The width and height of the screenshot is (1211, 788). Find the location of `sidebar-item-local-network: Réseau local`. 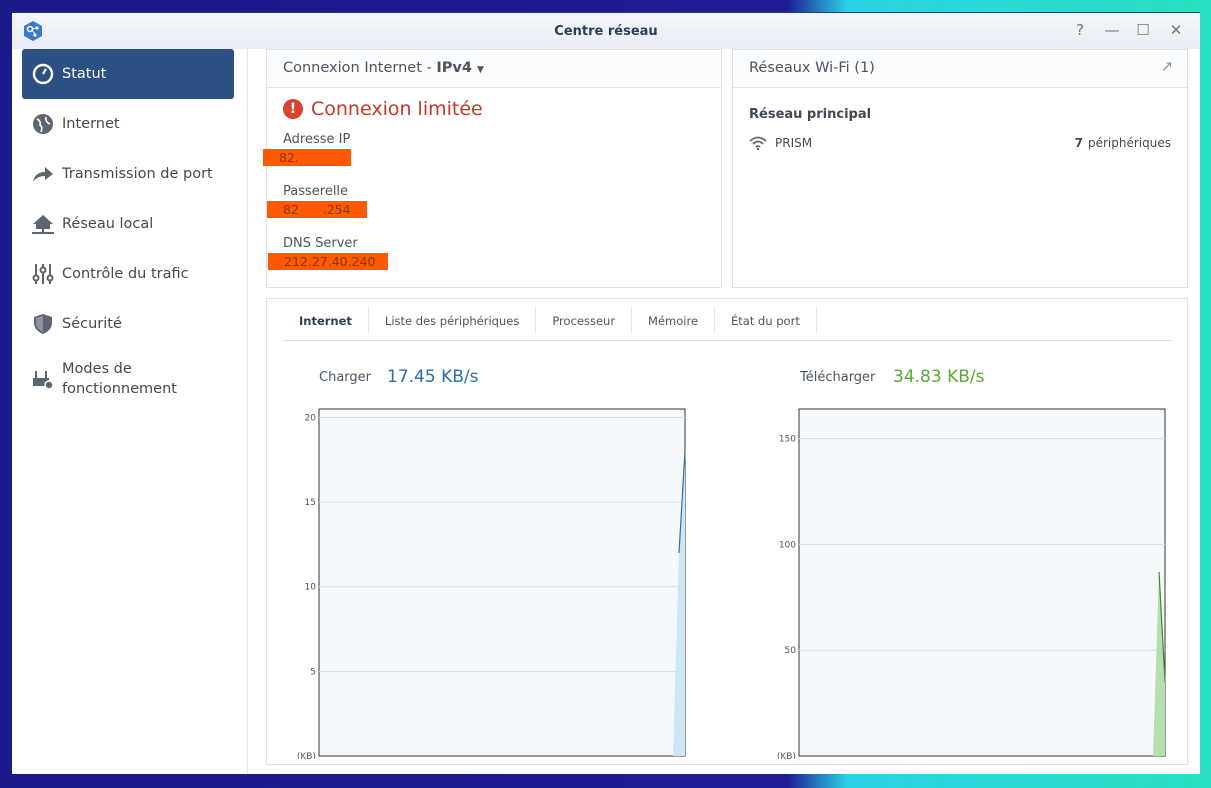

sidebar-item-local-network: Réseau local is located at coordinates (128, 224).